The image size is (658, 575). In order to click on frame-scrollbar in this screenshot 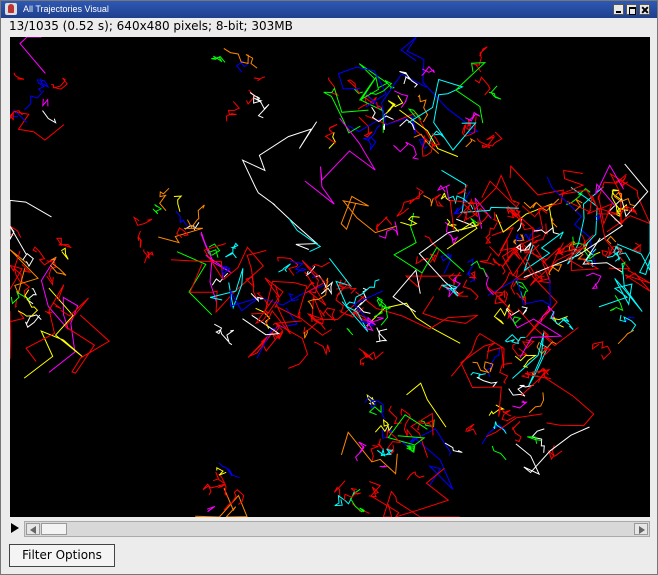, I will do `click(337, 529)`.